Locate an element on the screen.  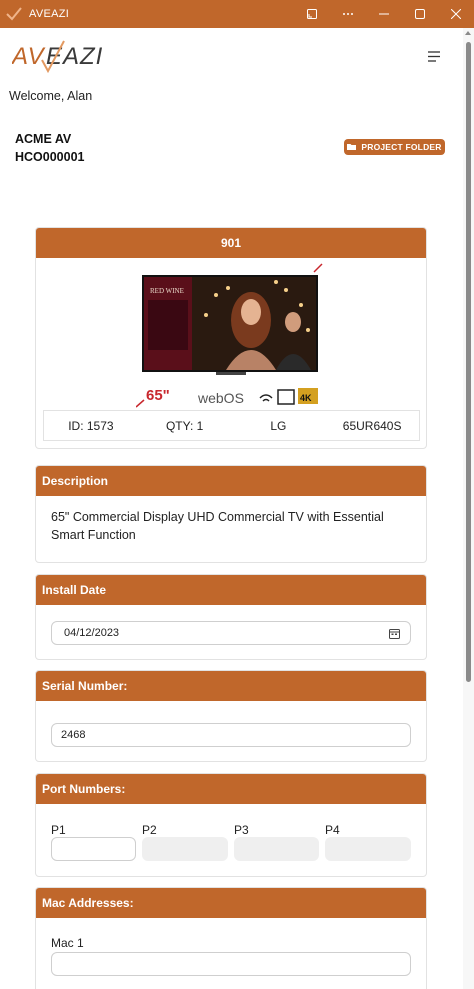
scrollbar-thumb is located at coordinates (468, 362).